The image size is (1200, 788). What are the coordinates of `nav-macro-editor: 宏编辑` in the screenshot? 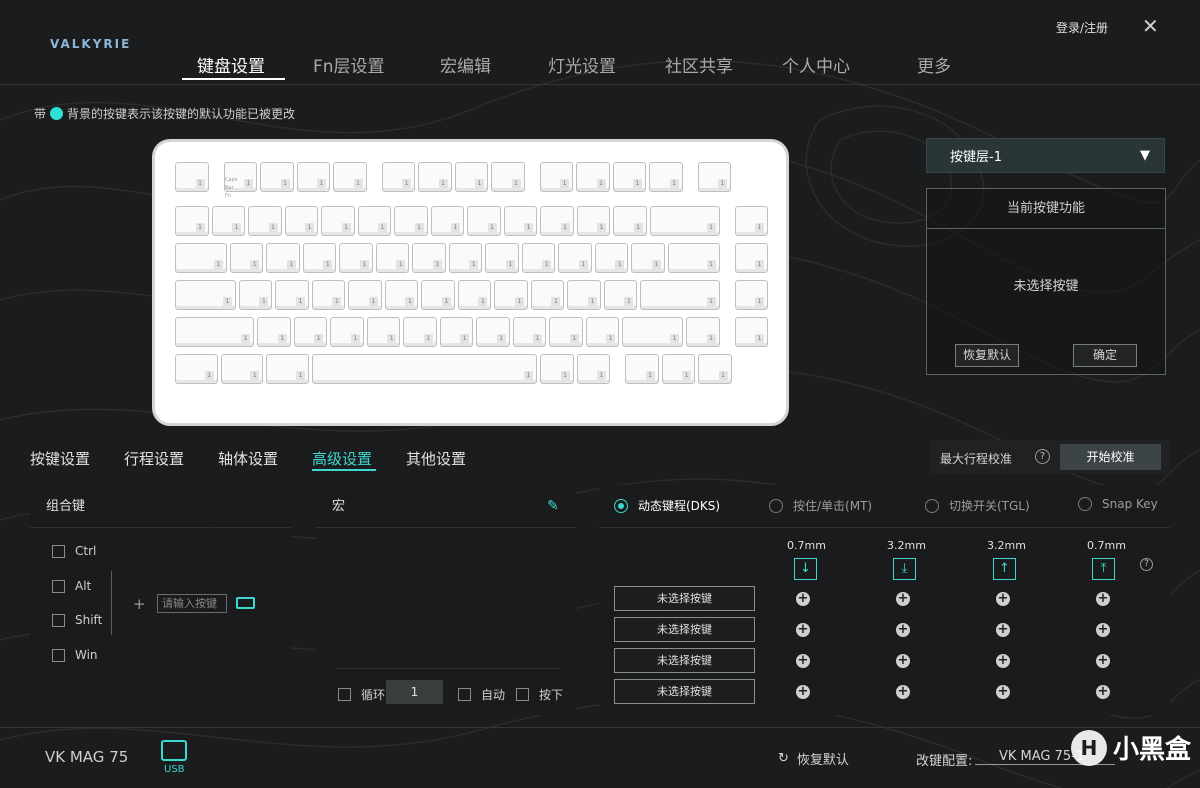 It's located at (465, 64).